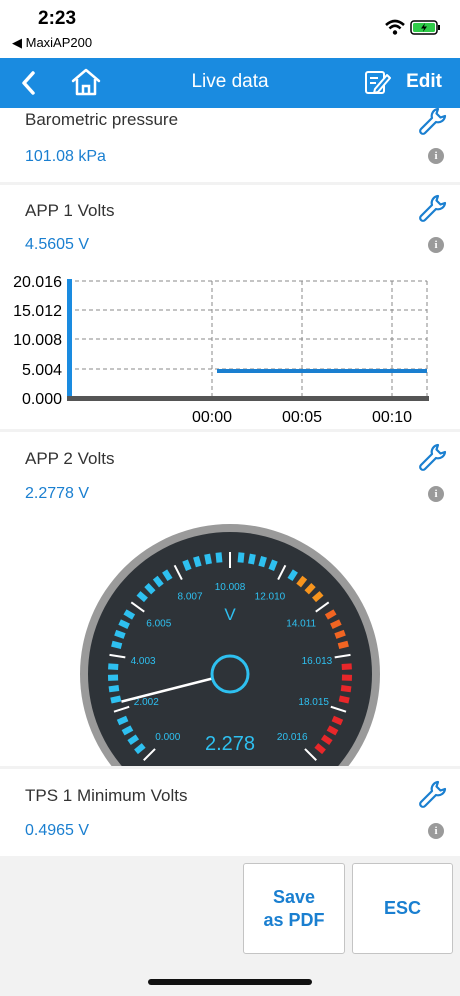 The width and height of the screenshot is (460, 996). What do you see at coordinates (317, 661) in the screenshot?
I see `gauge-scale-label: 16.013` at bounding box center [317, 661].